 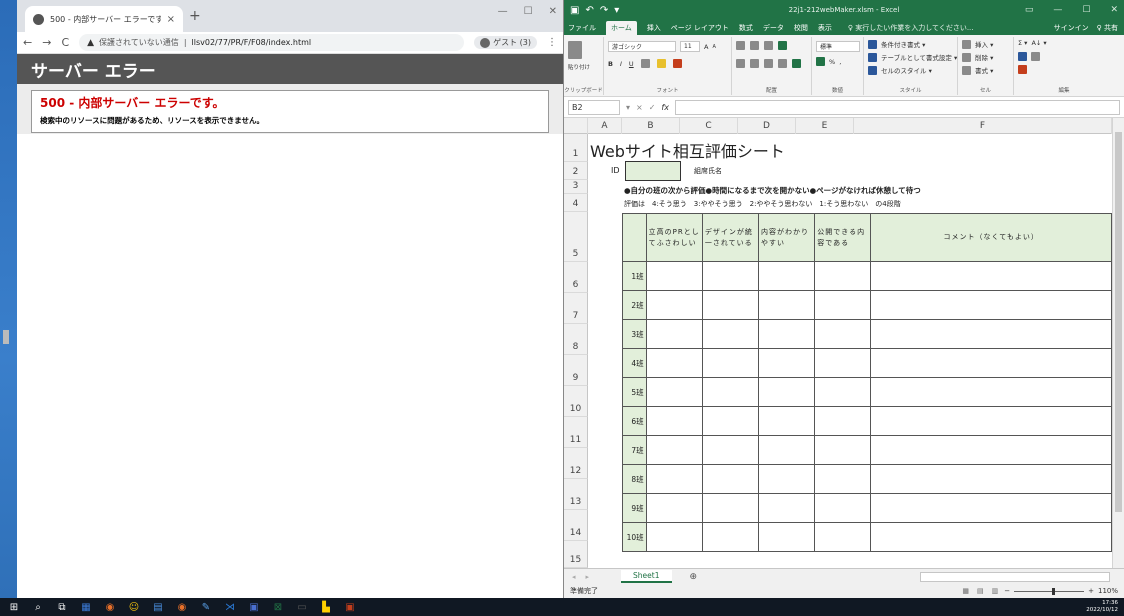 I want to click on align-top-icon, so click(x=740, y=45).